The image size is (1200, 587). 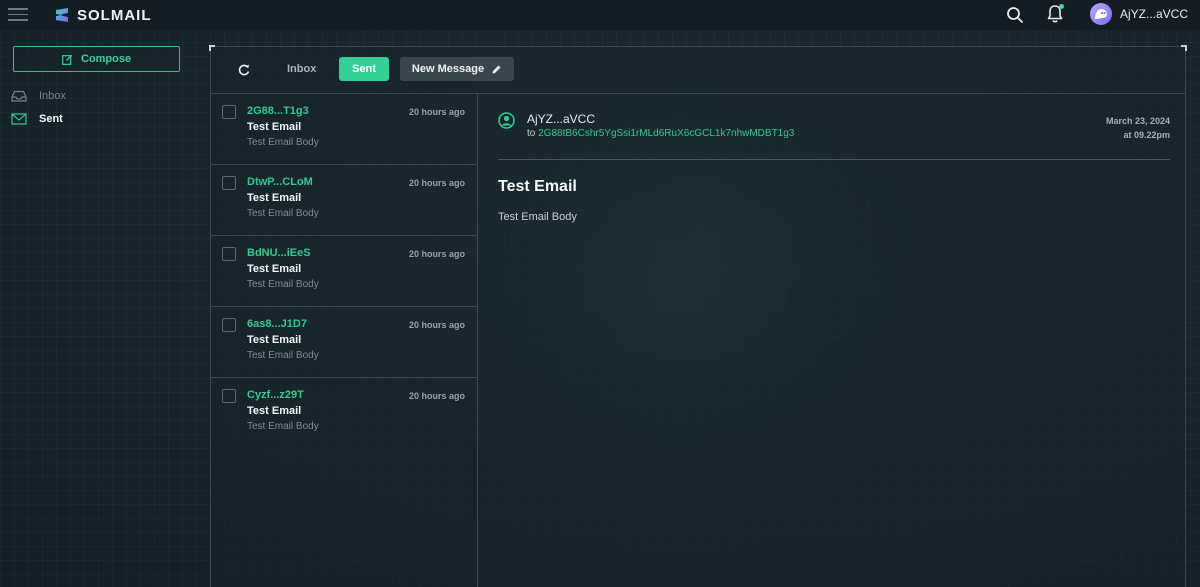 I want to click on new-message-button: New Message, so click(x=457, y=69).